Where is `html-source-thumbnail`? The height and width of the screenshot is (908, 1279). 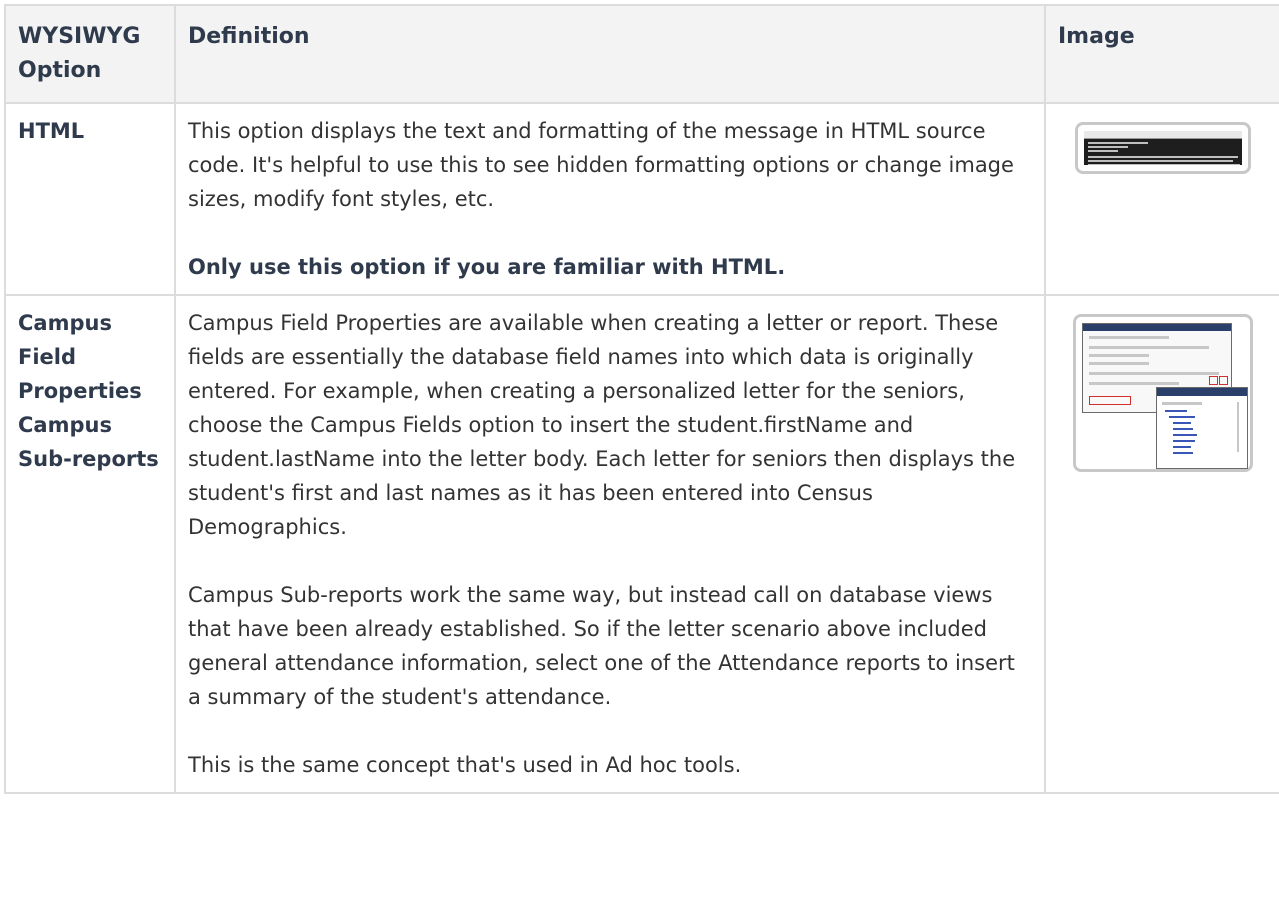 html-source-thumbnail is located at coordinates (1162, 148).